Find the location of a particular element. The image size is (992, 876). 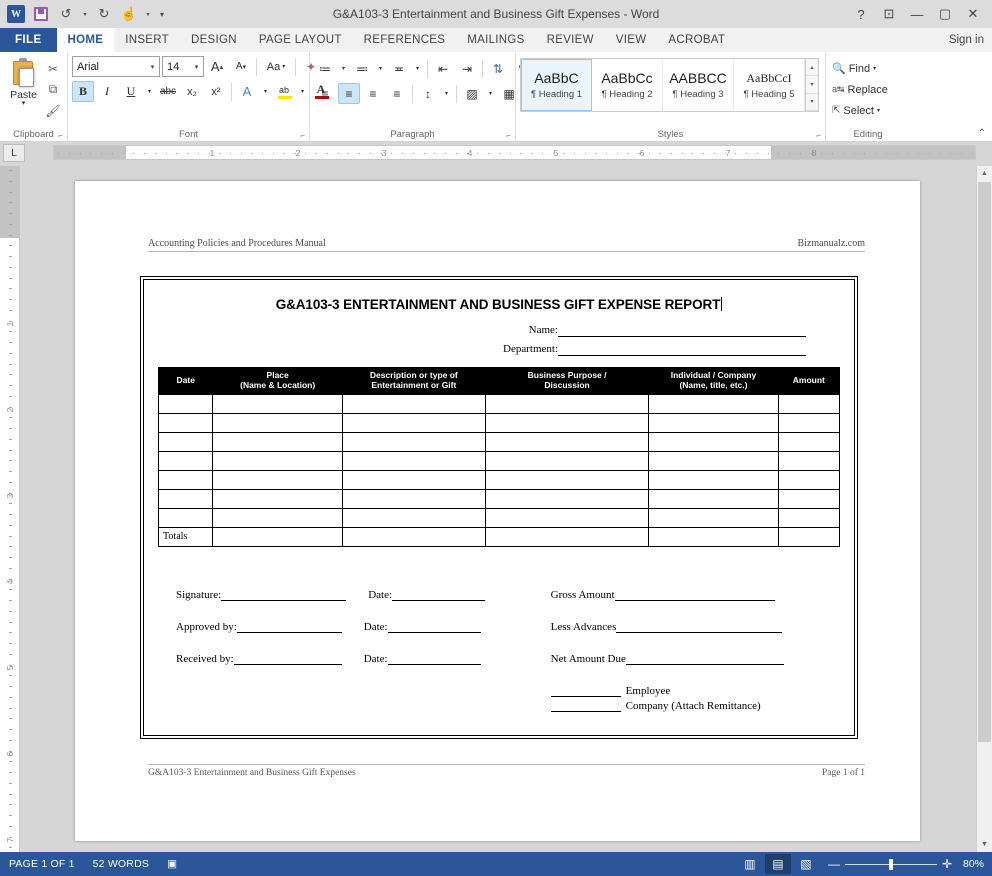

line-spacing-icon: ↕ is located at coordinates (428, 93).